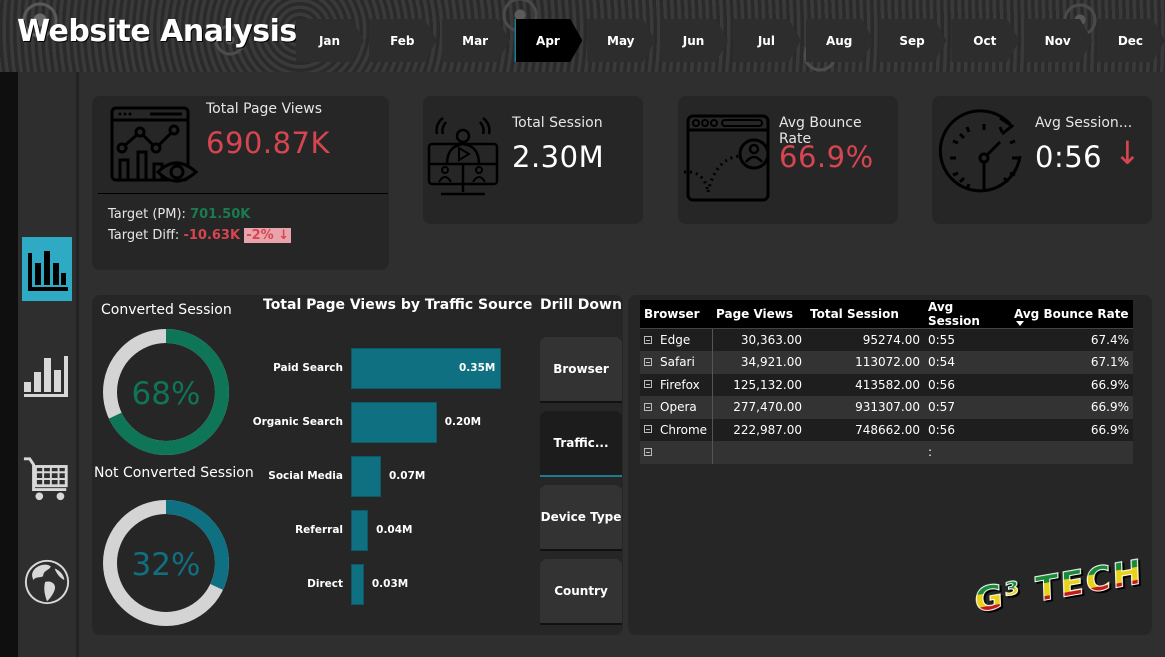  Describe the element at coordinates (243, 193) in the screenshot. I see `divider` at that location.